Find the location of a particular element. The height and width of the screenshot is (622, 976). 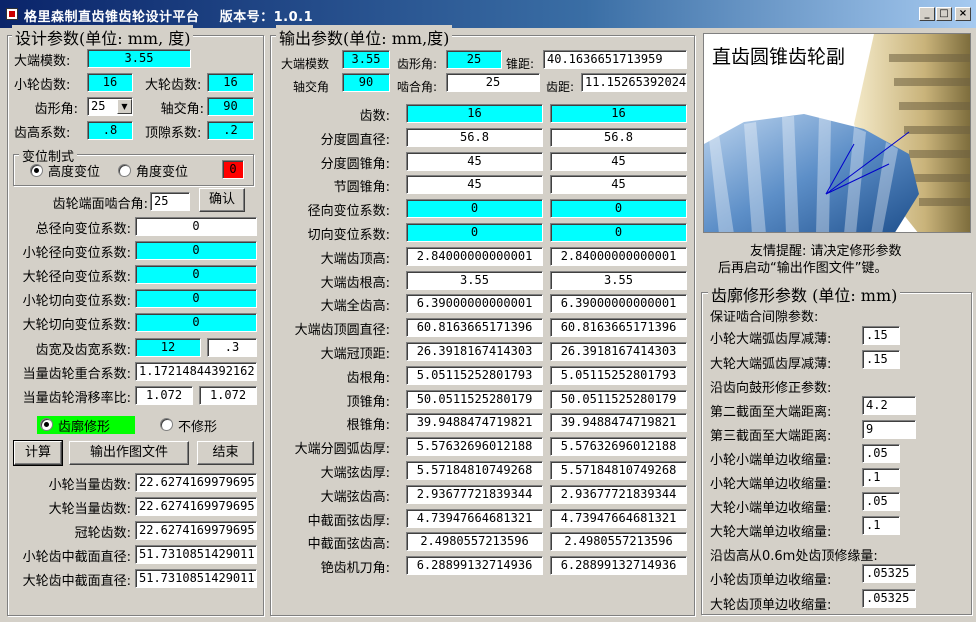

output-value-pinion: 56.8 is located at coordinates (474, 137).